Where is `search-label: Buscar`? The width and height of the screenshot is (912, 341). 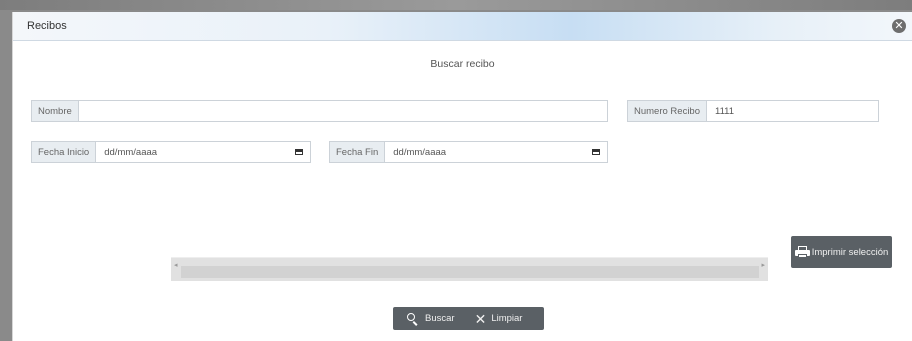
search-label: Buscar is located at coordinates (440, 318).